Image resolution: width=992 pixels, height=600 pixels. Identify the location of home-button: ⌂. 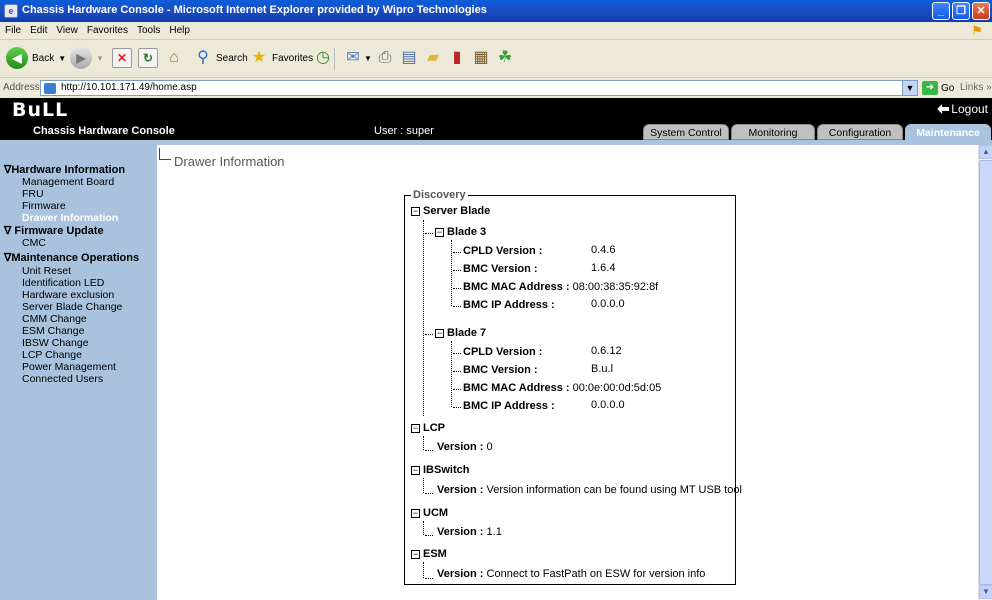
(174, 58).